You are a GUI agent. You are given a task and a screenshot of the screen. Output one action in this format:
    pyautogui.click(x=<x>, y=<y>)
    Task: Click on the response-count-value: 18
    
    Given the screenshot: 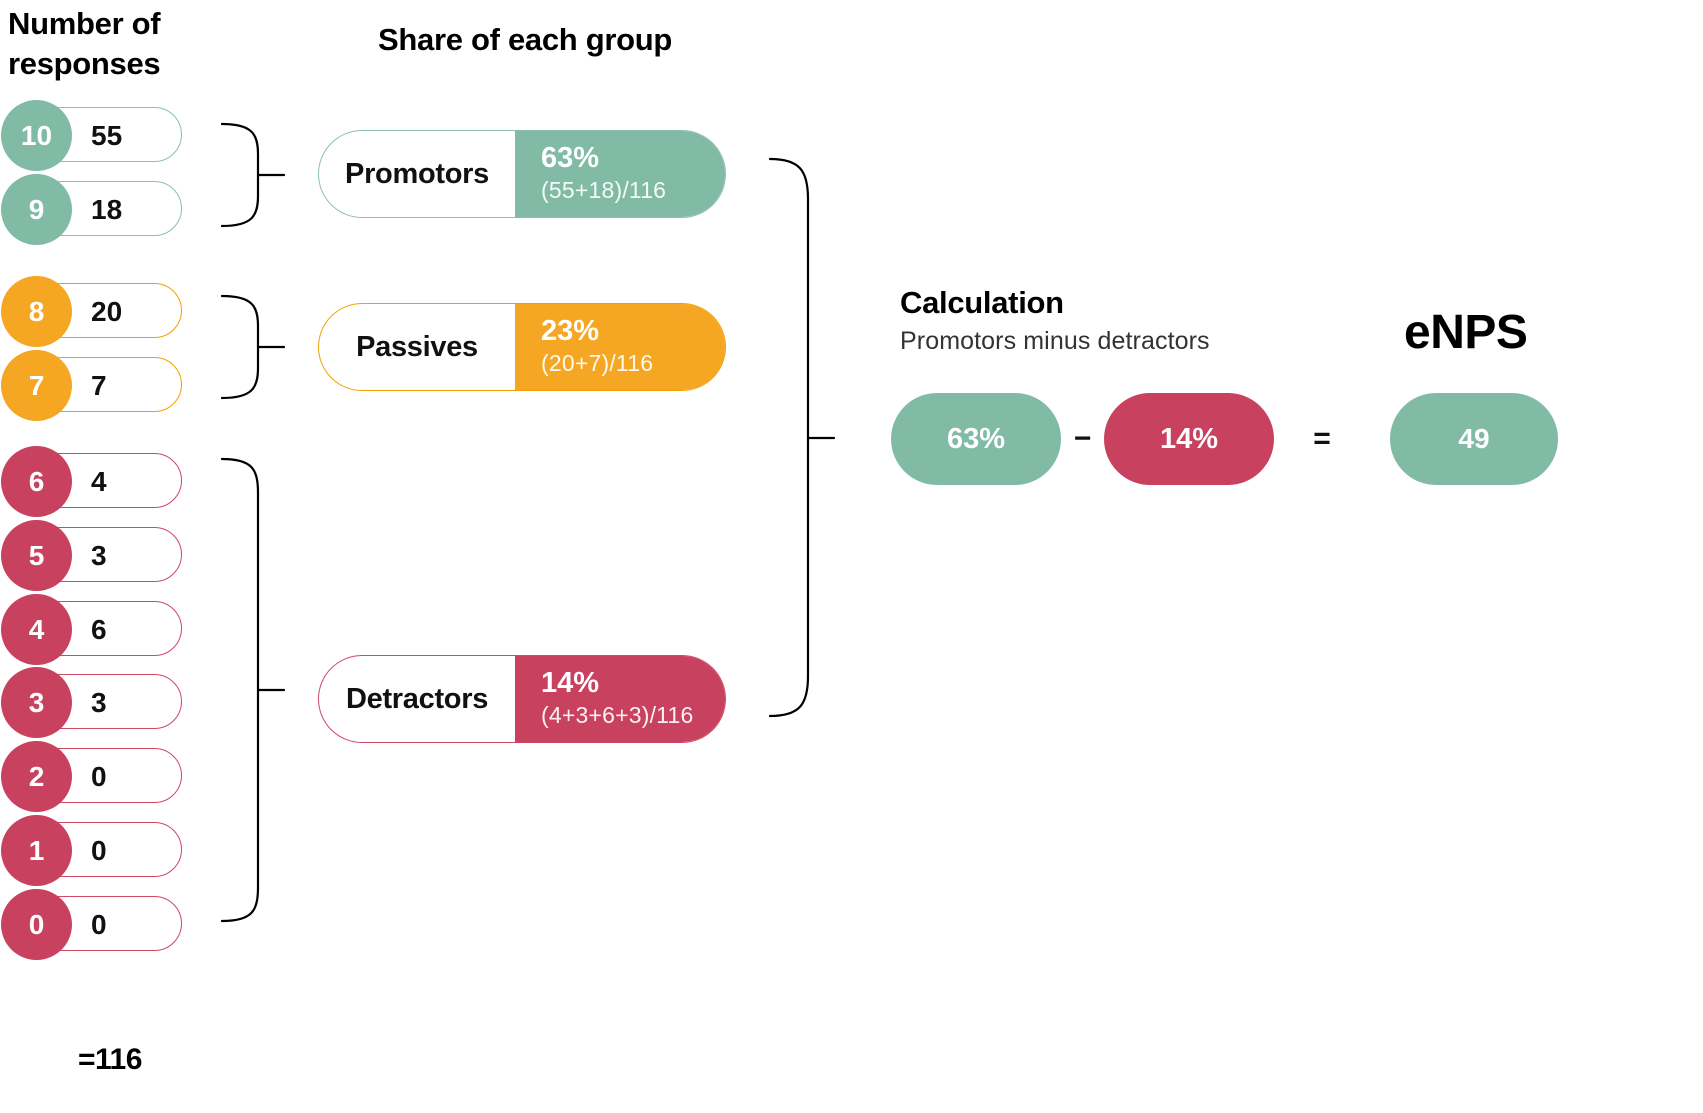 What is the action you would take?
    pyautogui.click(x=107, y=209)
    